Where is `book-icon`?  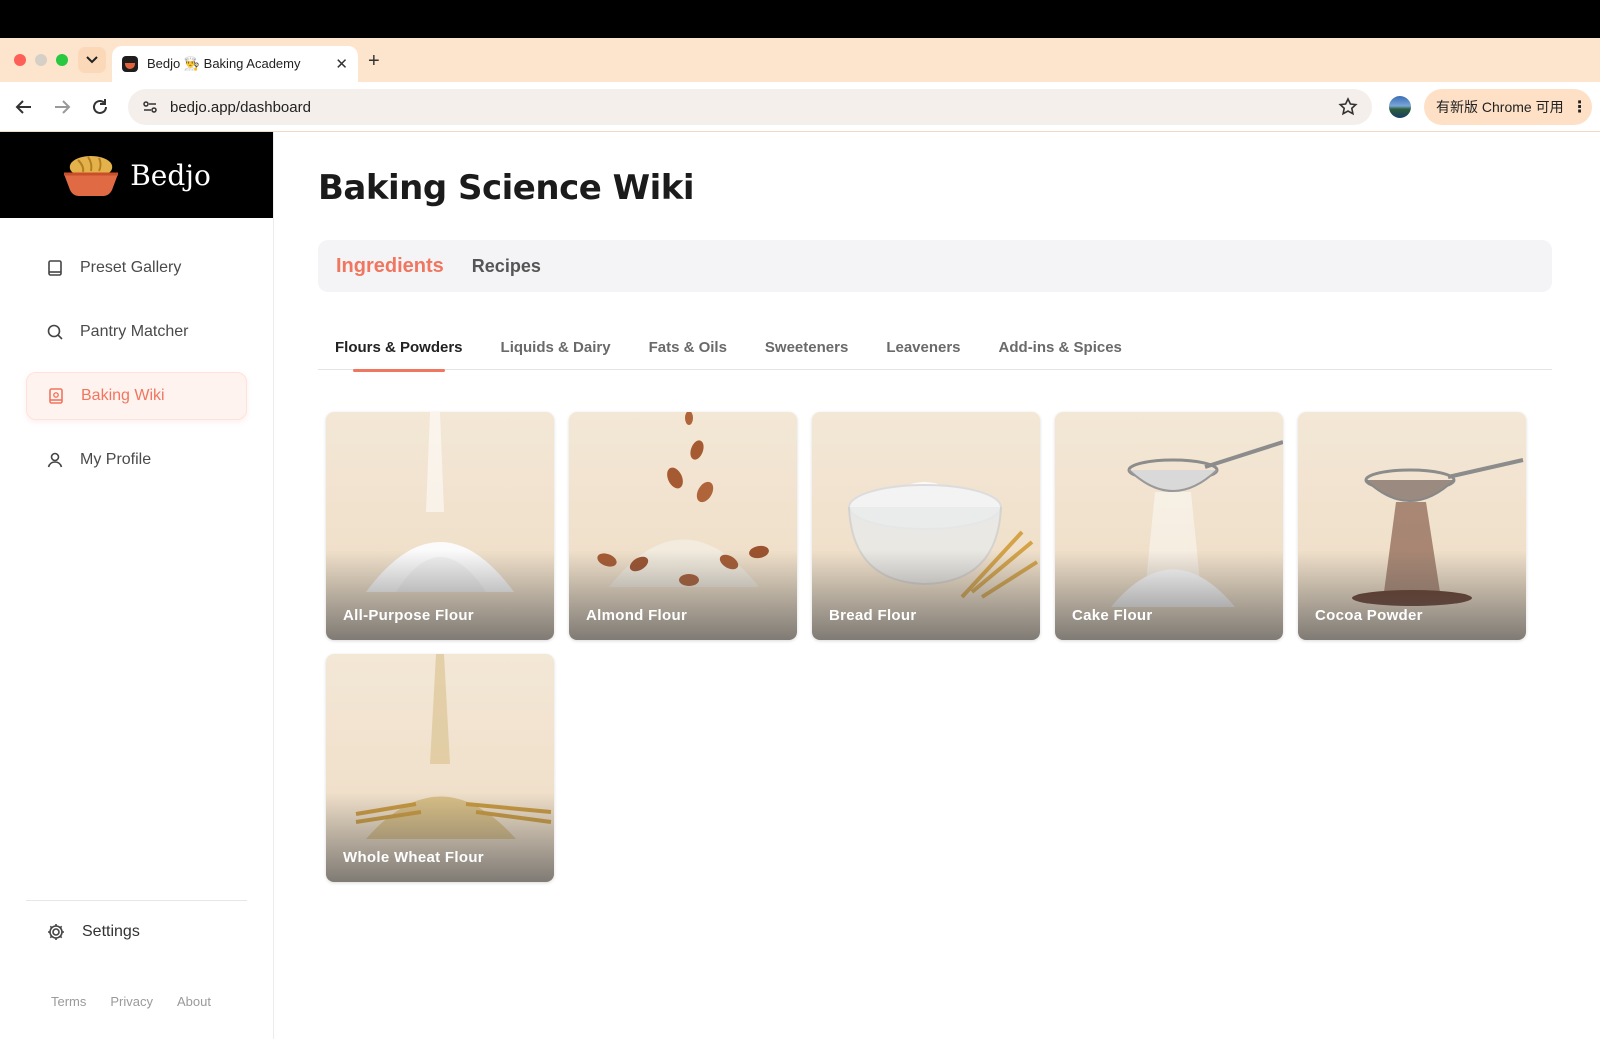 book-icon is located at coordinates (55, 268).